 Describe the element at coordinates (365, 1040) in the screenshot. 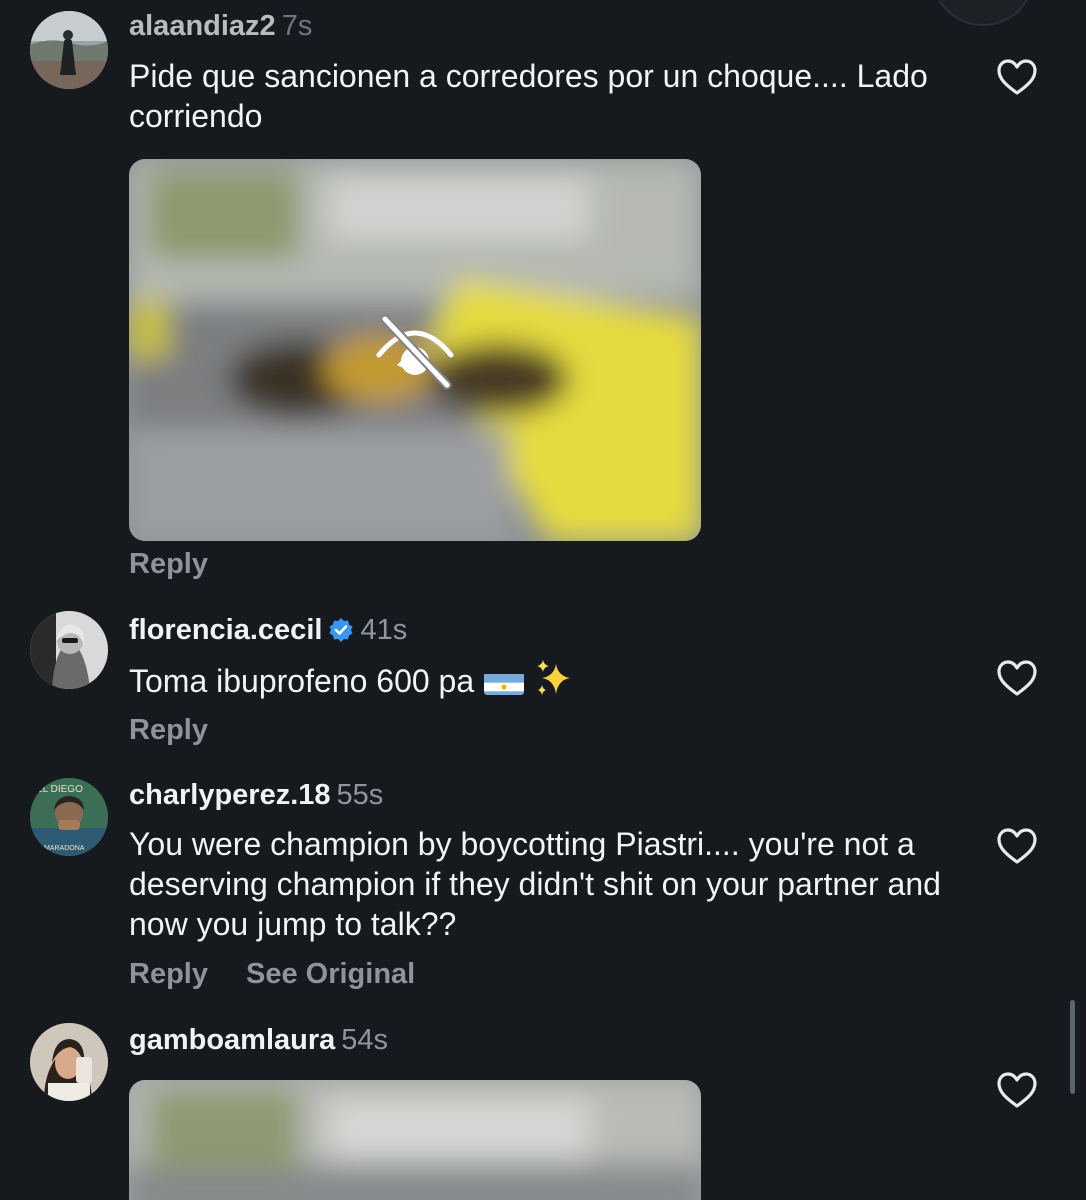

I see `timestamp: 54s` at that location.